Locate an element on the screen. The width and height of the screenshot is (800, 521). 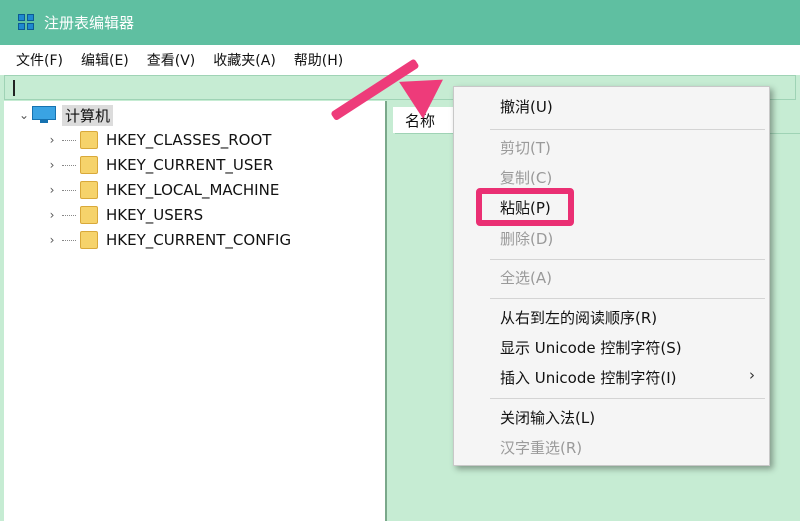
menu-favorites: 收藏夹(A) is located at coordinates (244, 60).